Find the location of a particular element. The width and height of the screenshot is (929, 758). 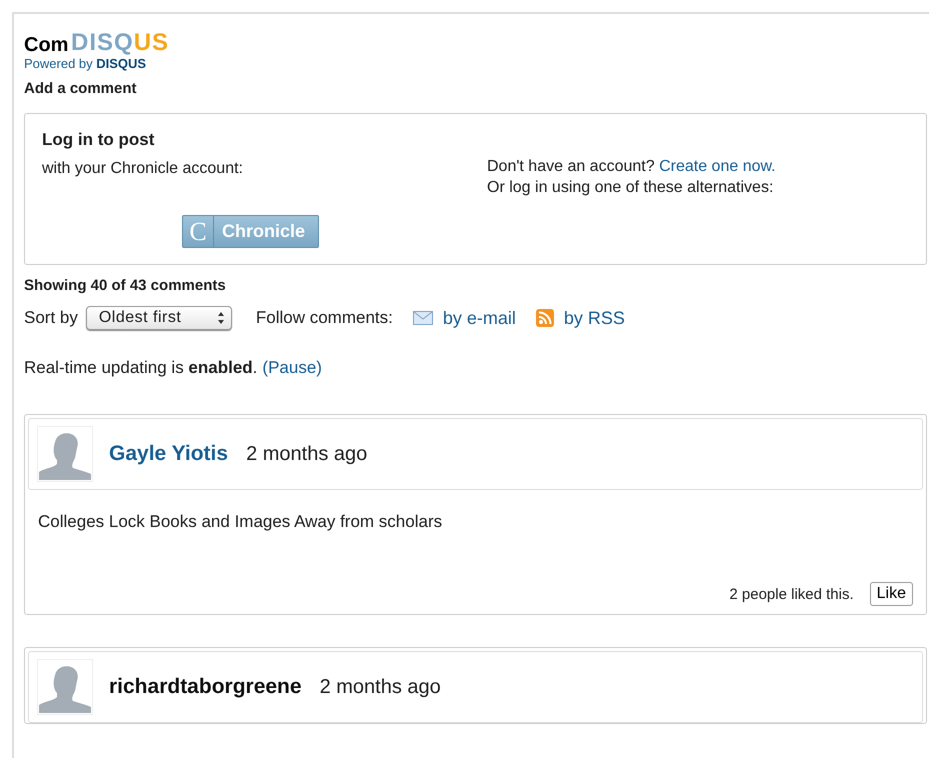

comment-count: Showing 40 of 43 comments is located at coordinates (125, 285).